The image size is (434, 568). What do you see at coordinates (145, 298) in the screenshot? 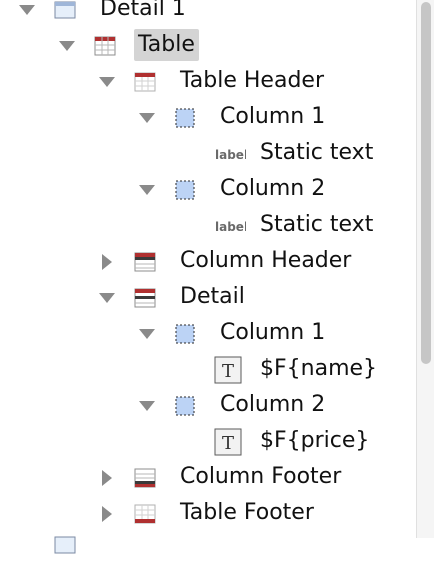
I see `detail-icon` at bounding box center [145, 298].